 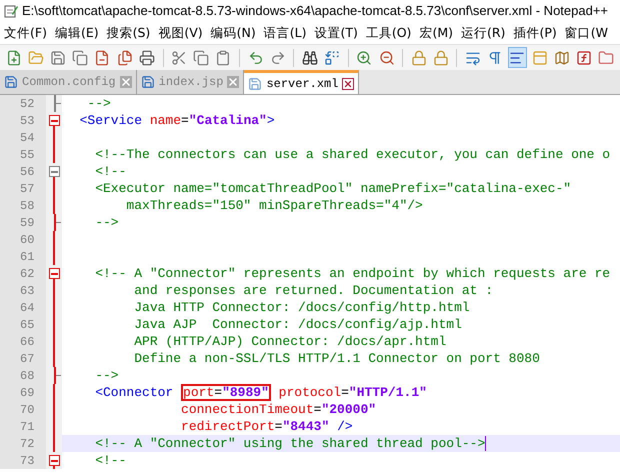 What do you see at coordinates (27, 291) in the screenshot?
I see `line-number: 63` at bounding box center [27, 291].